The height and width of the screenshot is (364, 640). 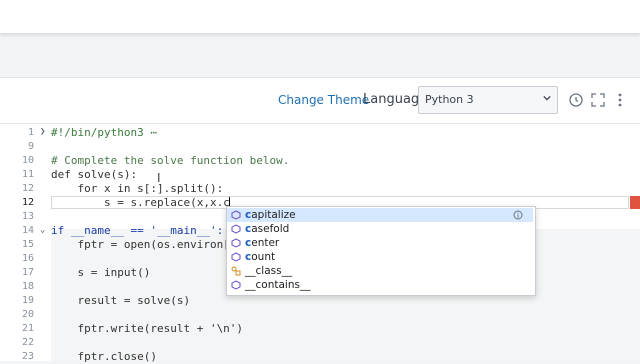 What do you see at coordinates (140, 202) in the screenshot?
I see `line-text: s = s.replace(x,x.c` at bounding box center [140, 202].